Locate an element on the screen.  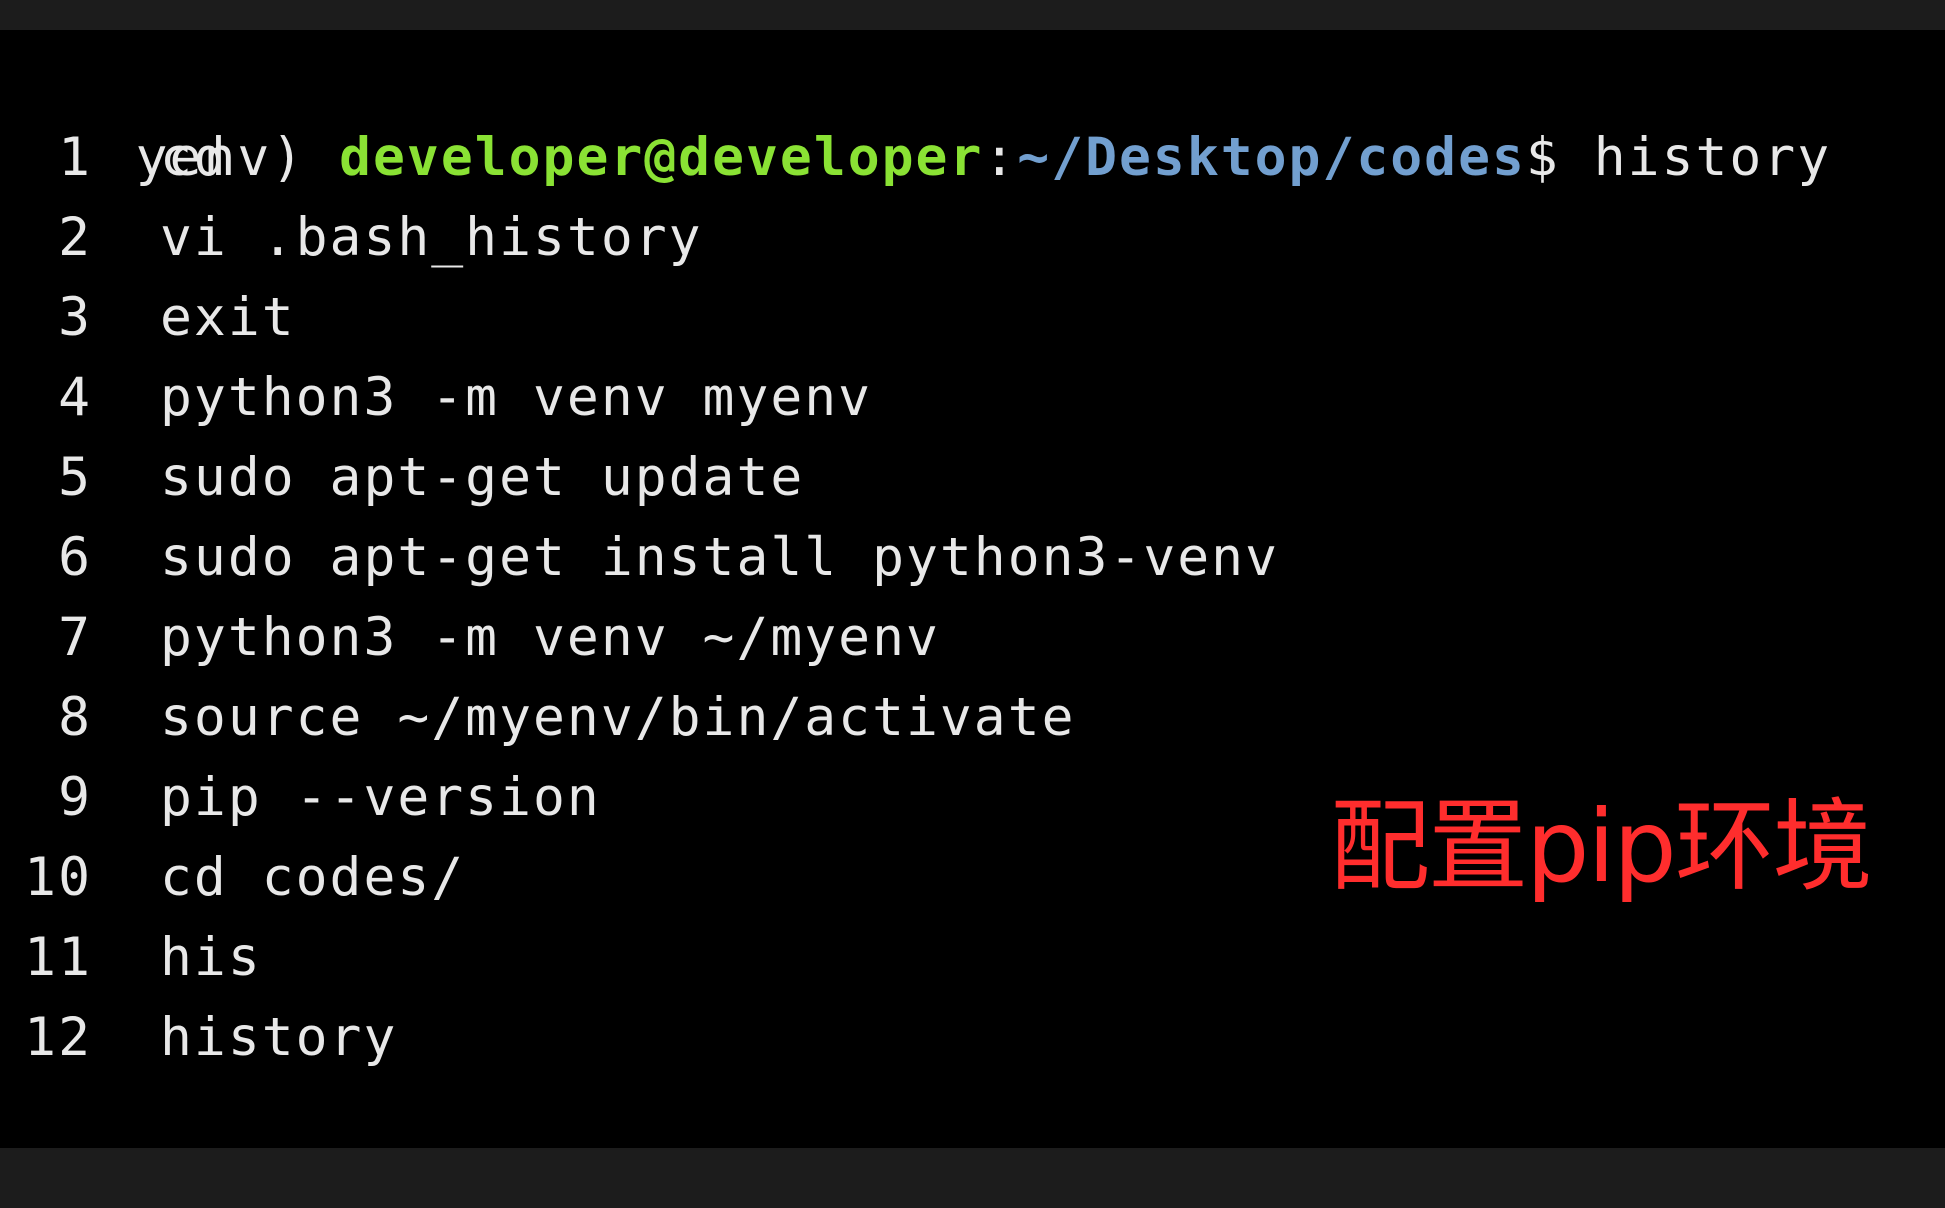
history-entry: 4 python3 -m venv myenv is located at coordinates (436, 398).